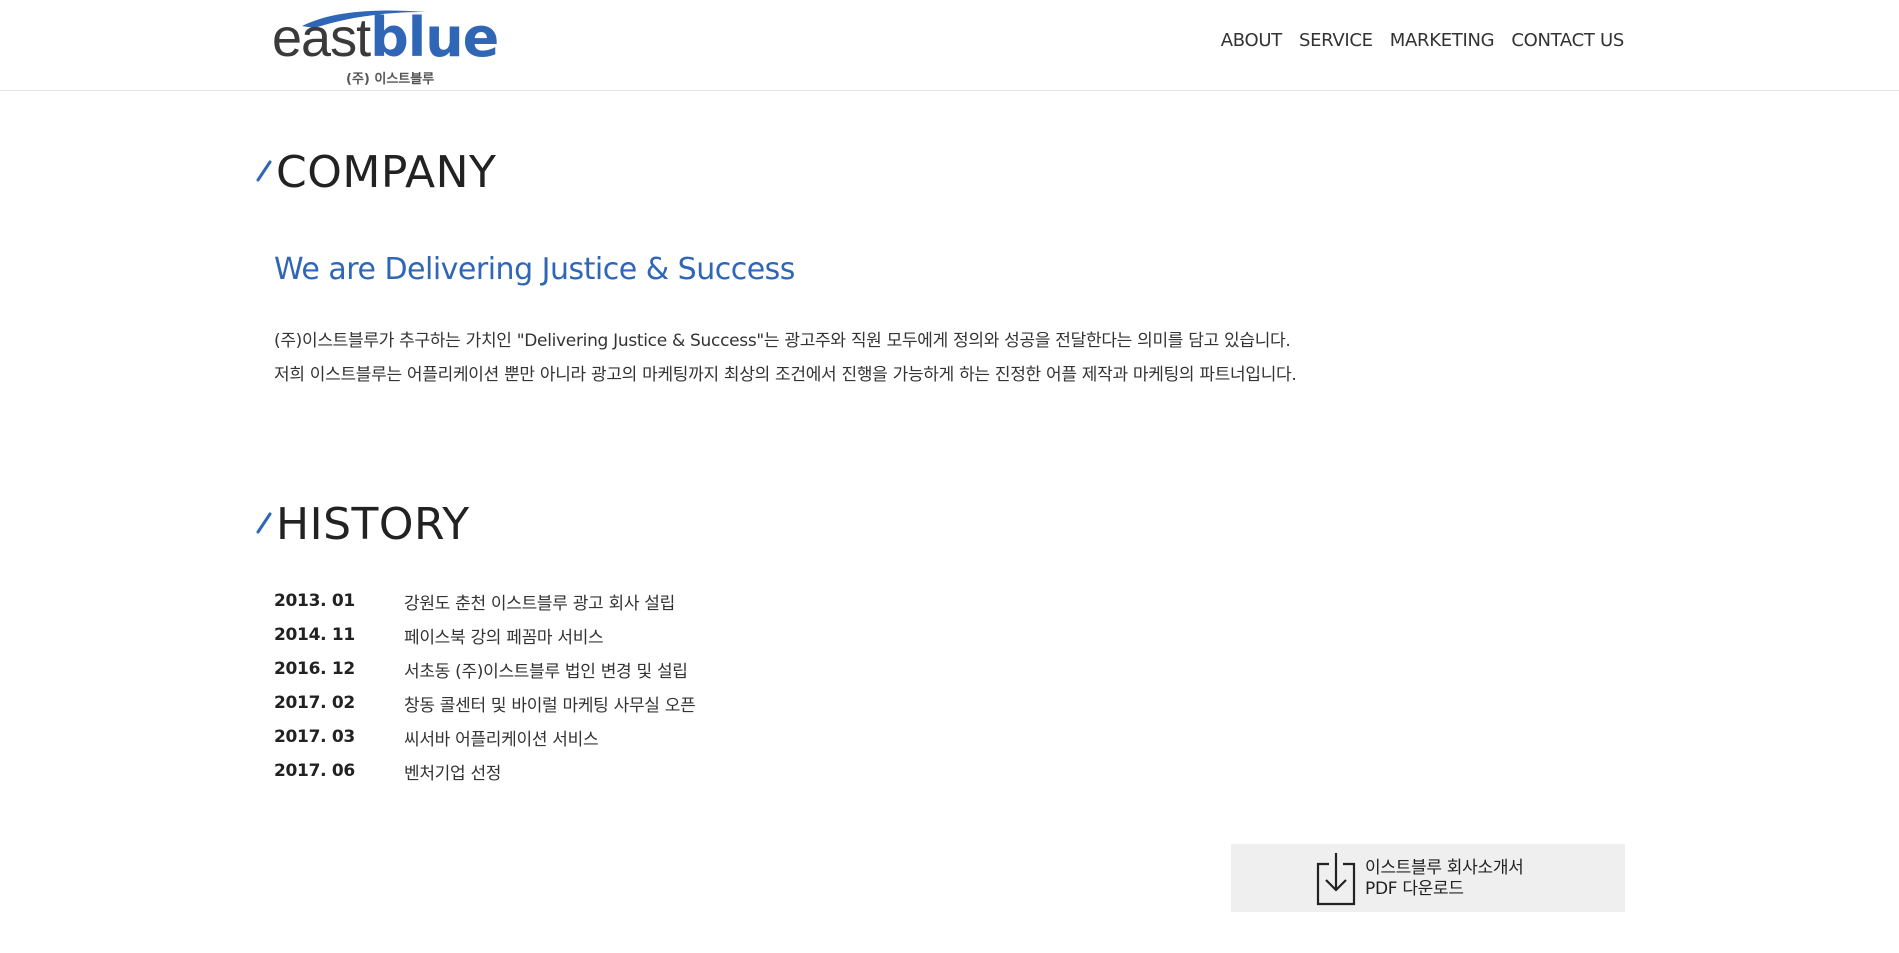 The image size is (1899, 953). What do you see at coordinates (1336, 40) in the screenshot?
I see `nav-service: SERVICE` at bounding box center [1336, 40].